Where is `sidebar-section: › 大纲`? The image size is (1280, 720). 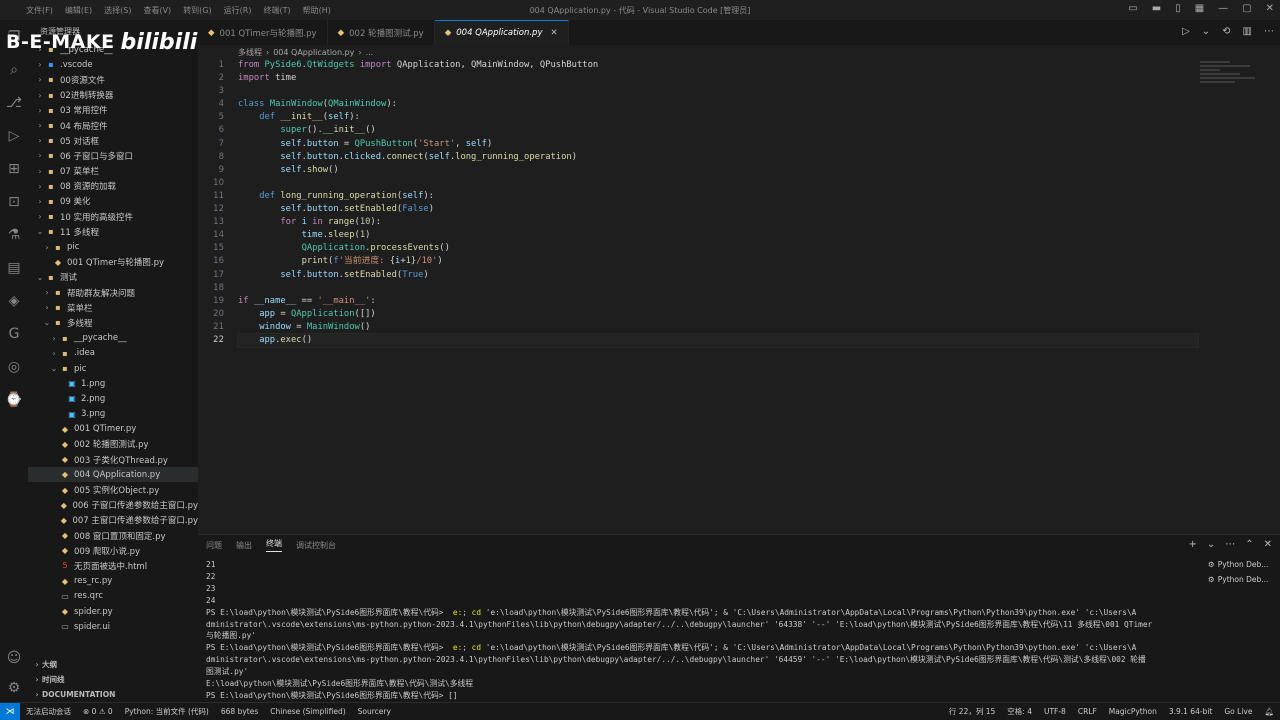 sidebar-section: › 大纲 is located at coordinates (113, 663).